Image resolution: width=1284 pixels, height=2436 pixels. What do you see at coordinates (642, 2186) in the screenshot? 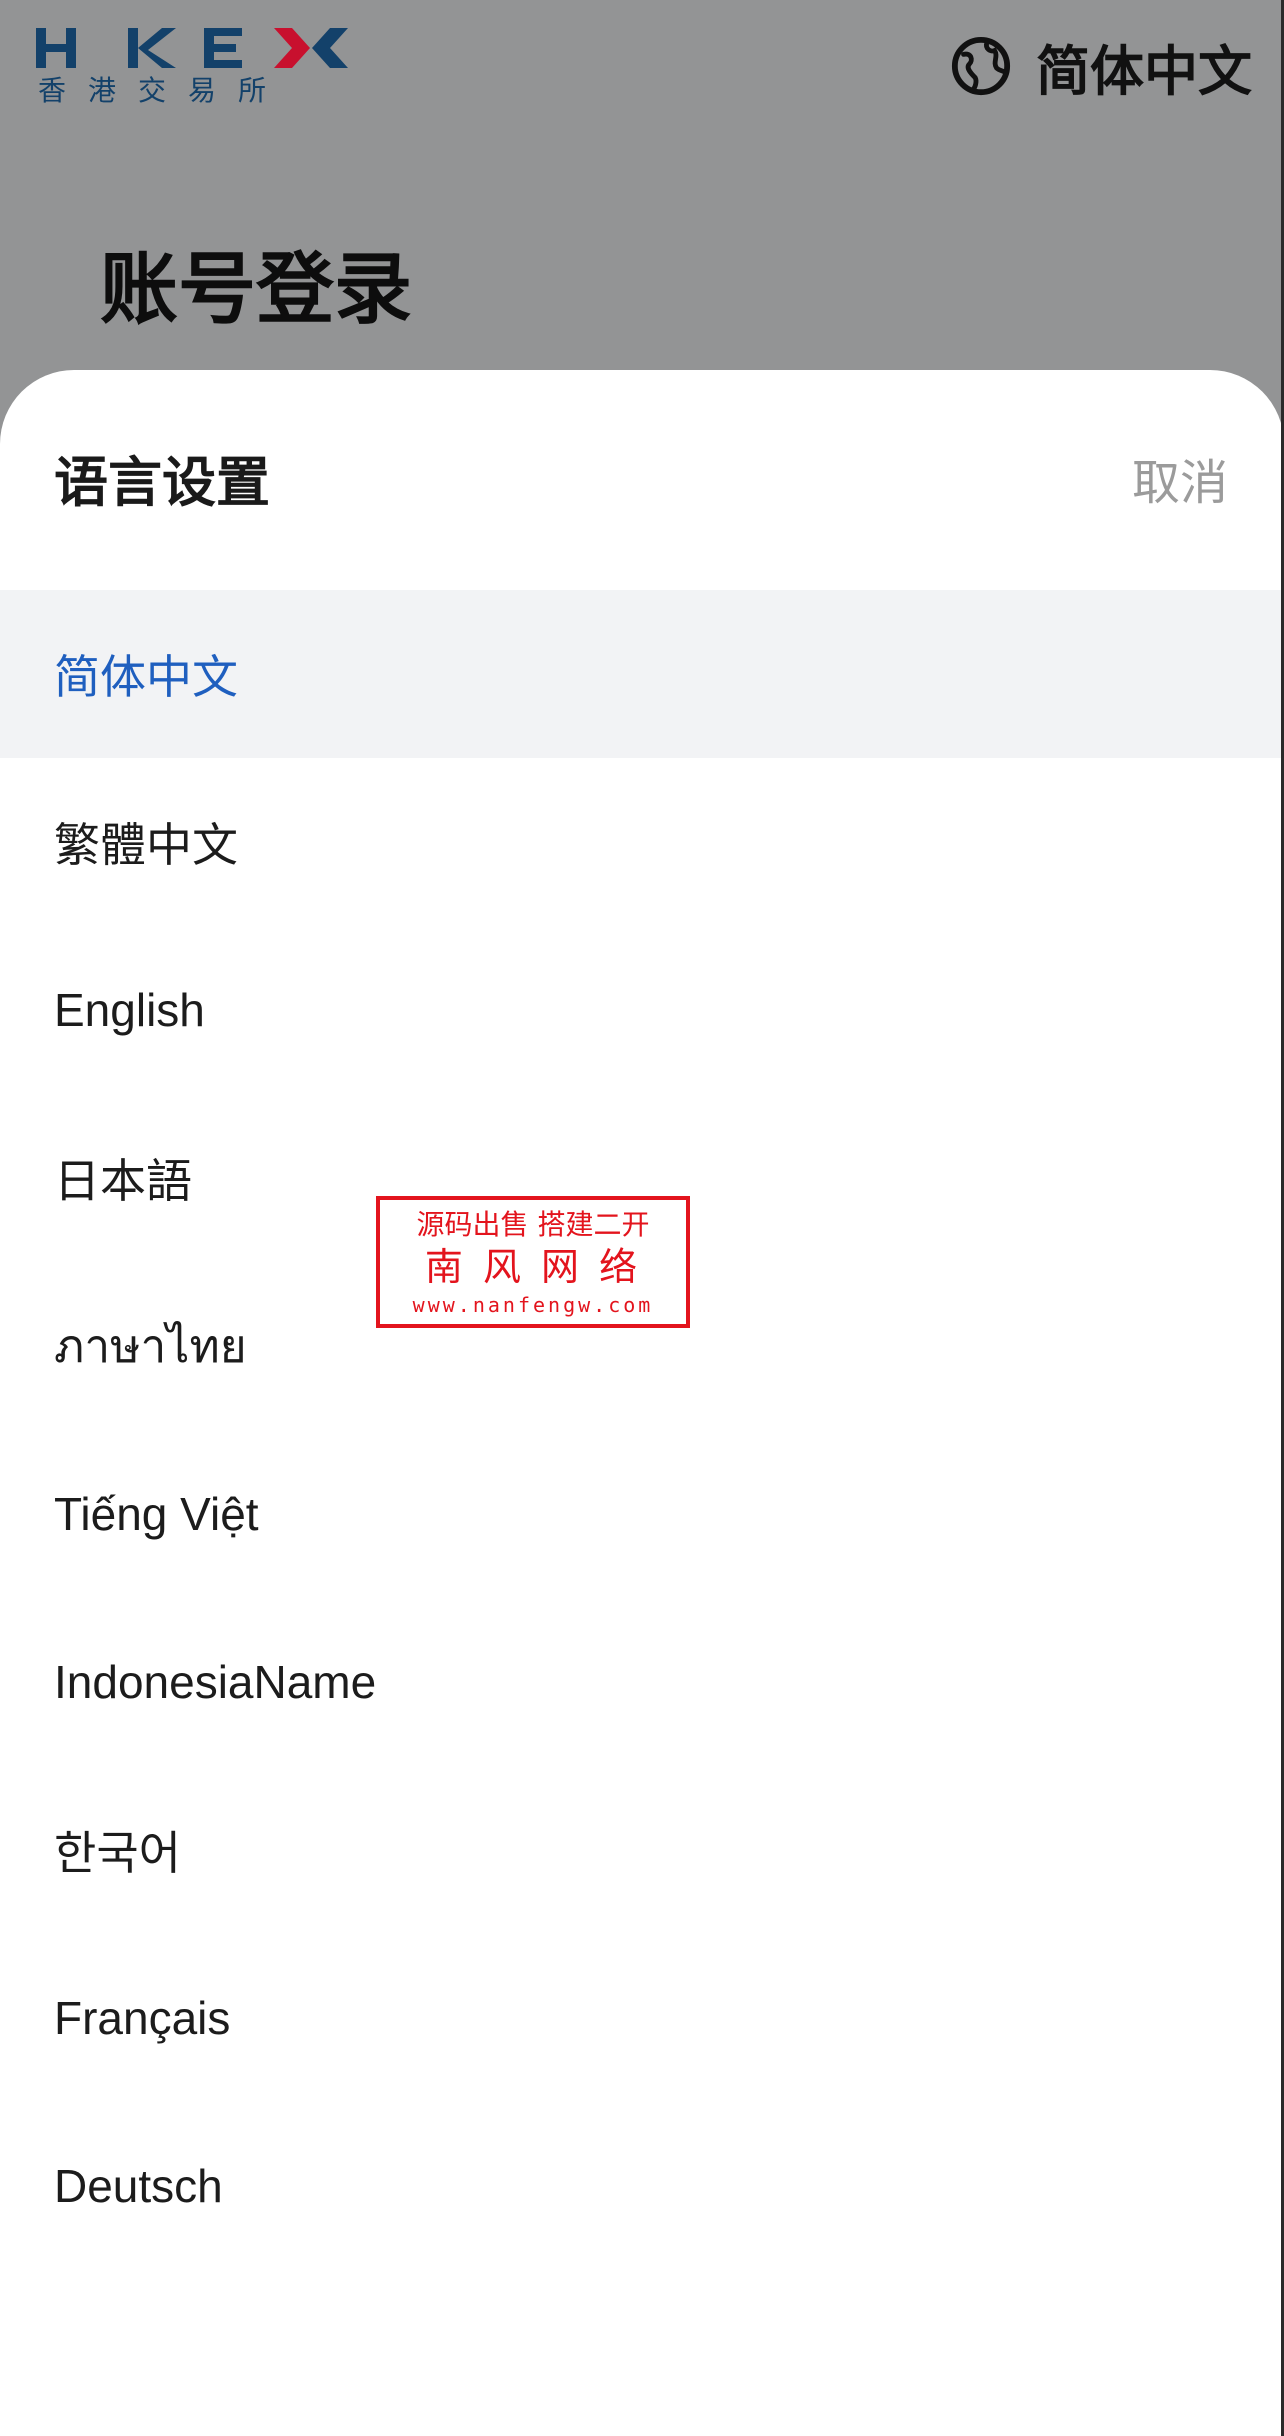
I see `language-option-german: Deutsch` at bounding box center [642, 2186].